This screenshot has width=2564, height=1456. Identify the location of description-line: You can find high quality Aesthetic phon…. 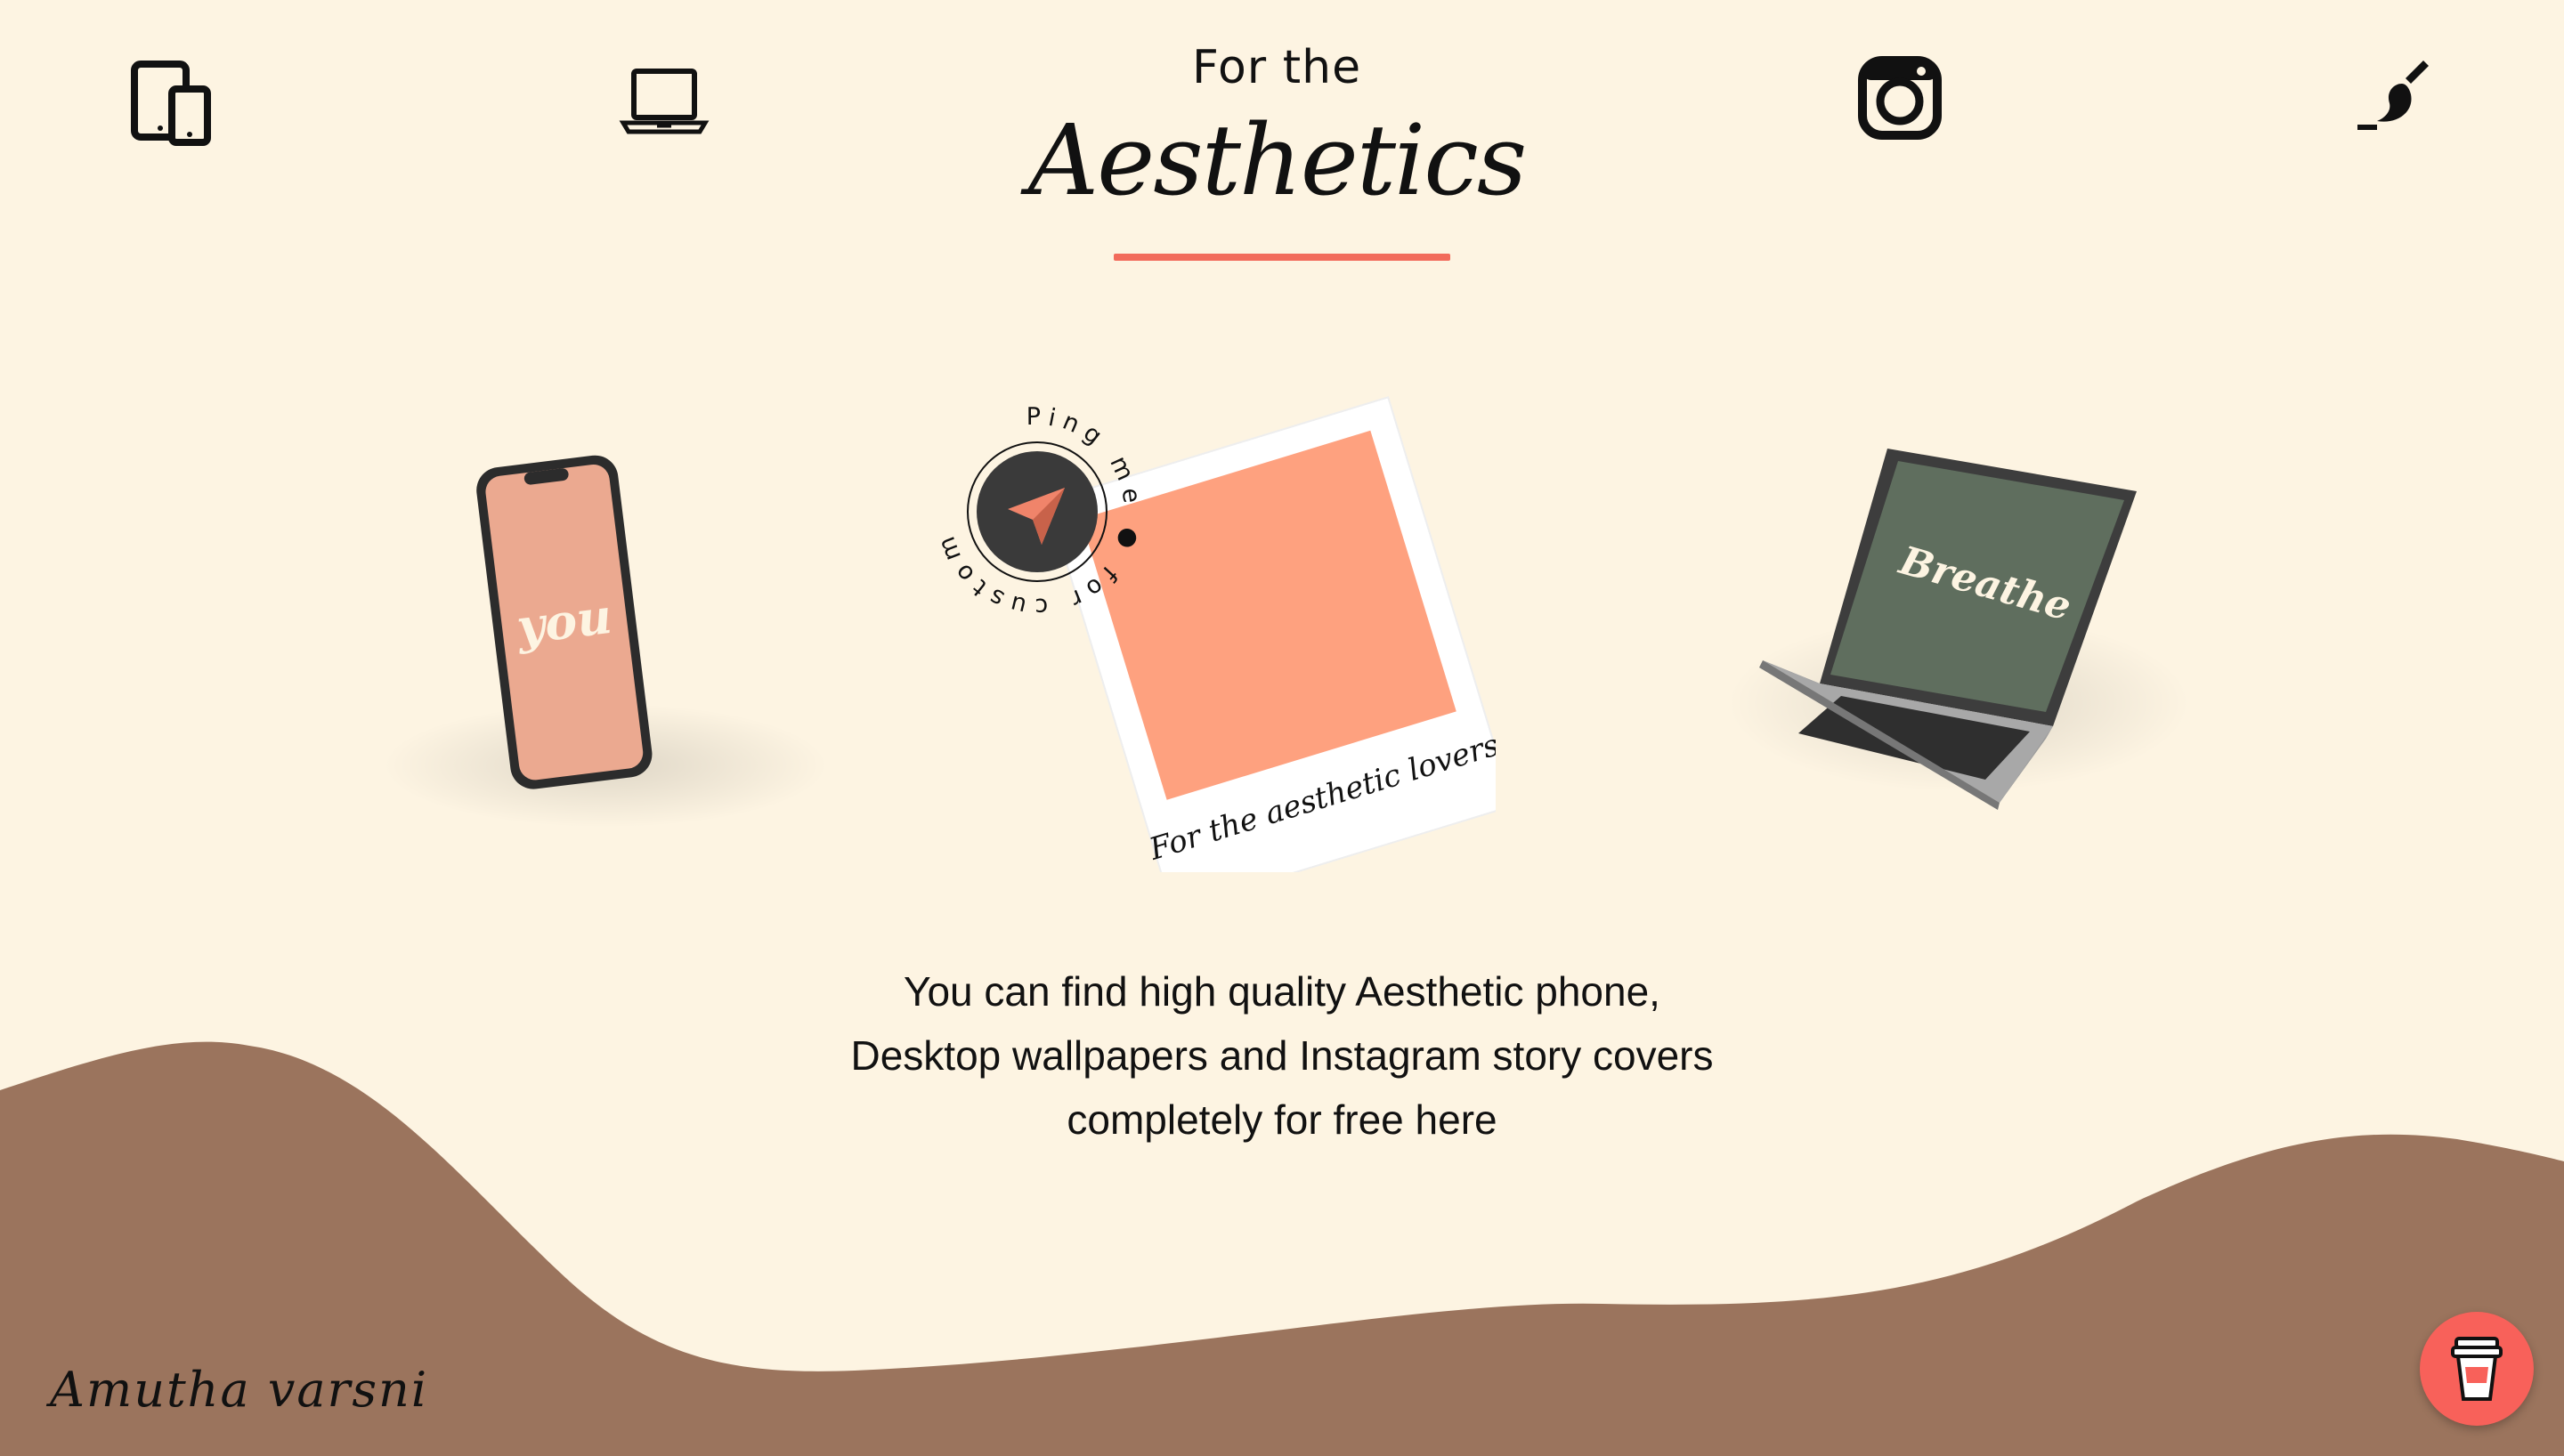
(1282, 991).